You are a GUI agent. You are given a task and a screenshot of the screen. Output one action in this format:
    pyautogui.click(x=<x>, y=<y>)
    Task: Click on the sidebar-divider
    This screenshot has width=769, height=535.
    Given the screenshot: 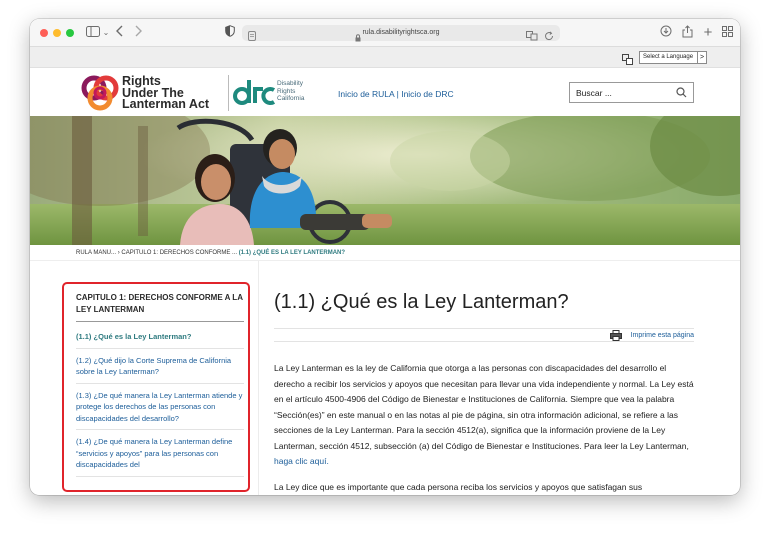 What is the action you would take?
    pyautogui.click(x=160, y=321)
    